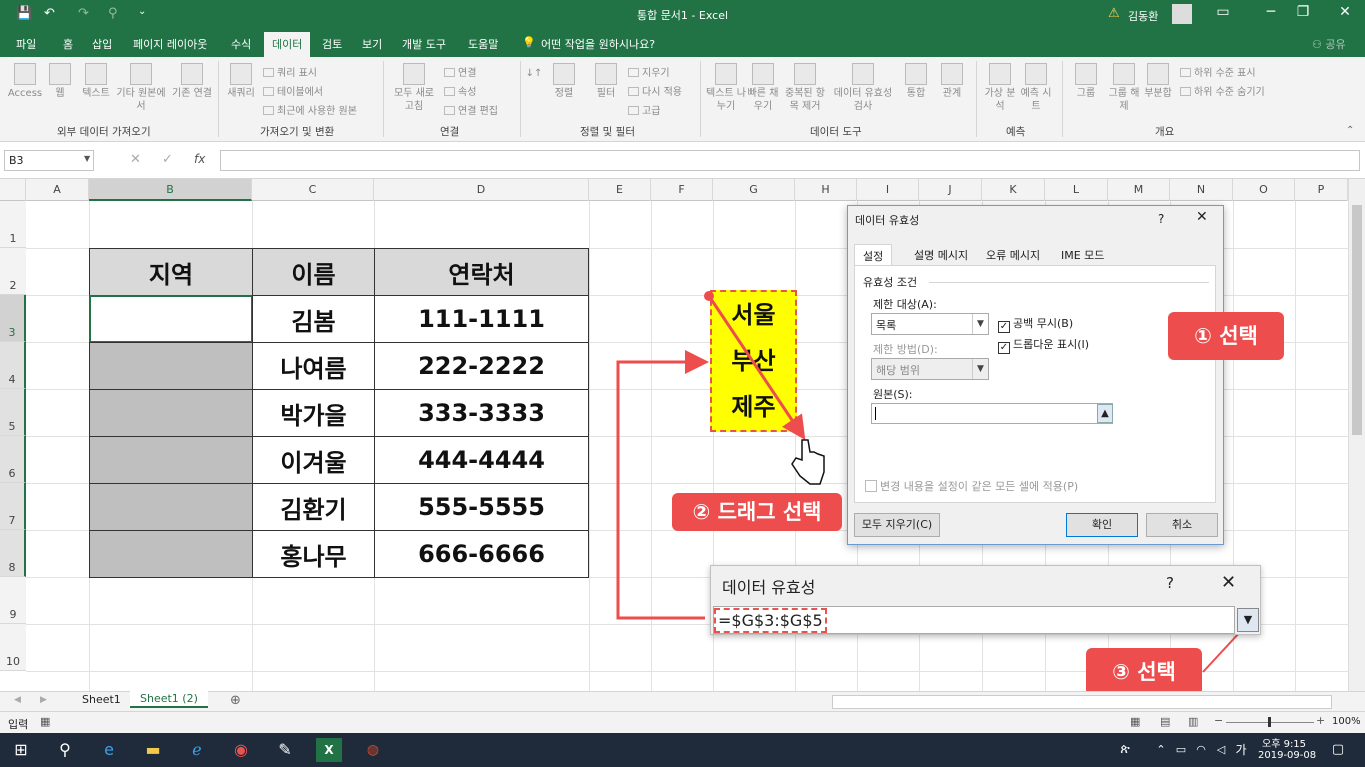 The image size is (1365, 767). Describe the element at coordinates (241, 750) in the screenshot. I see `chrome-icon: ◉` at that location.